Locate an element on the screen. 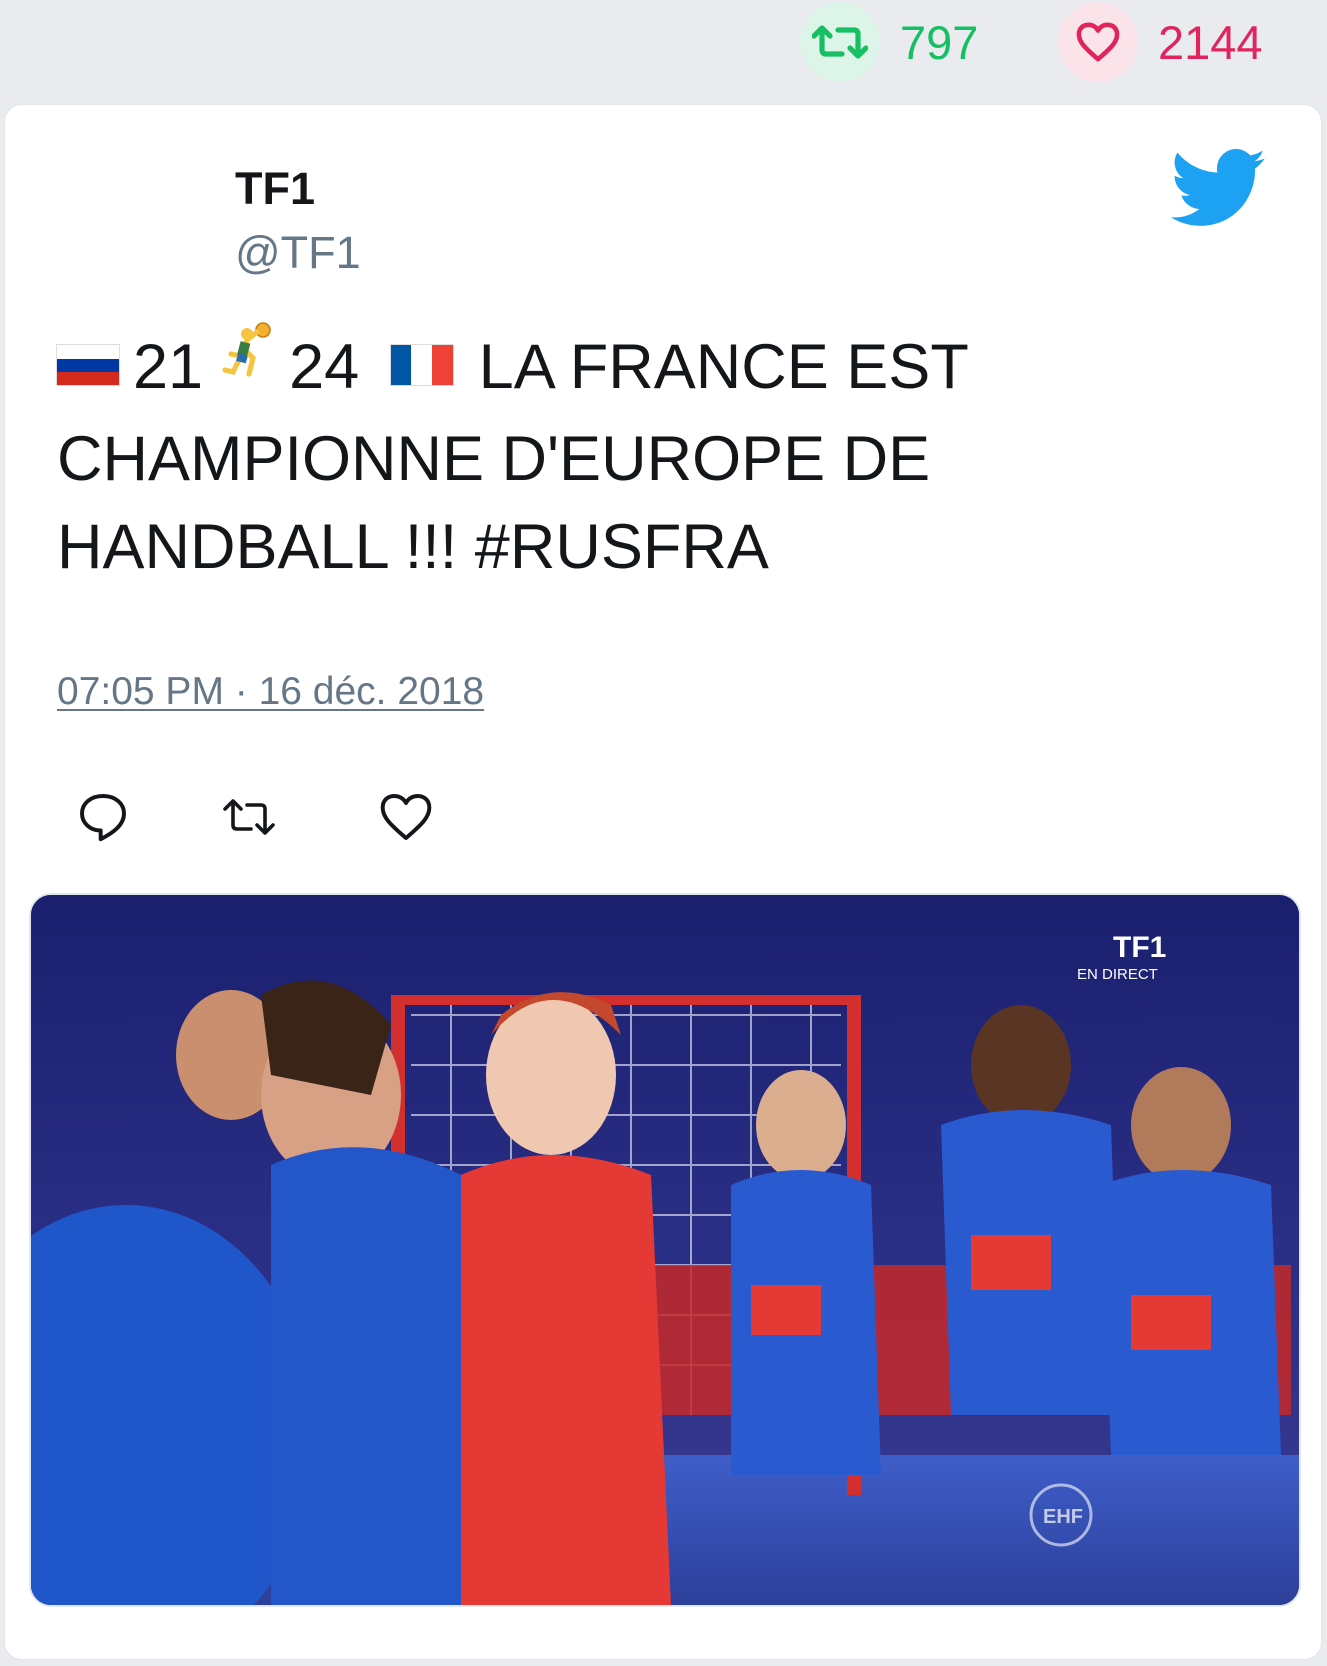  ehf-logo: EHF is located at coordinates (1063, 1517).